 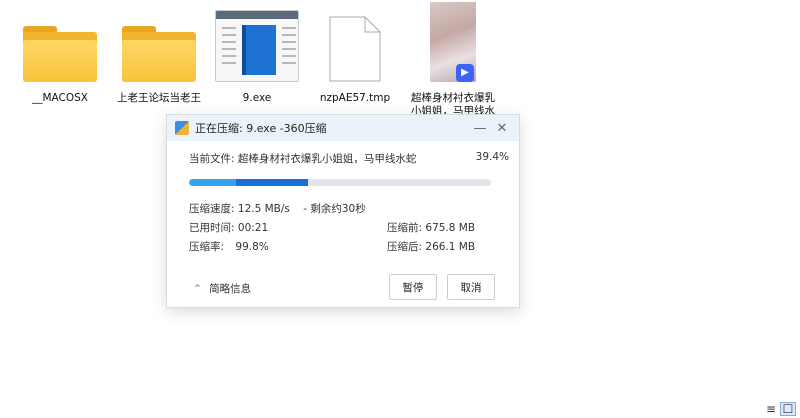 I want to click on executable-icon, so click(x=257, y=46).